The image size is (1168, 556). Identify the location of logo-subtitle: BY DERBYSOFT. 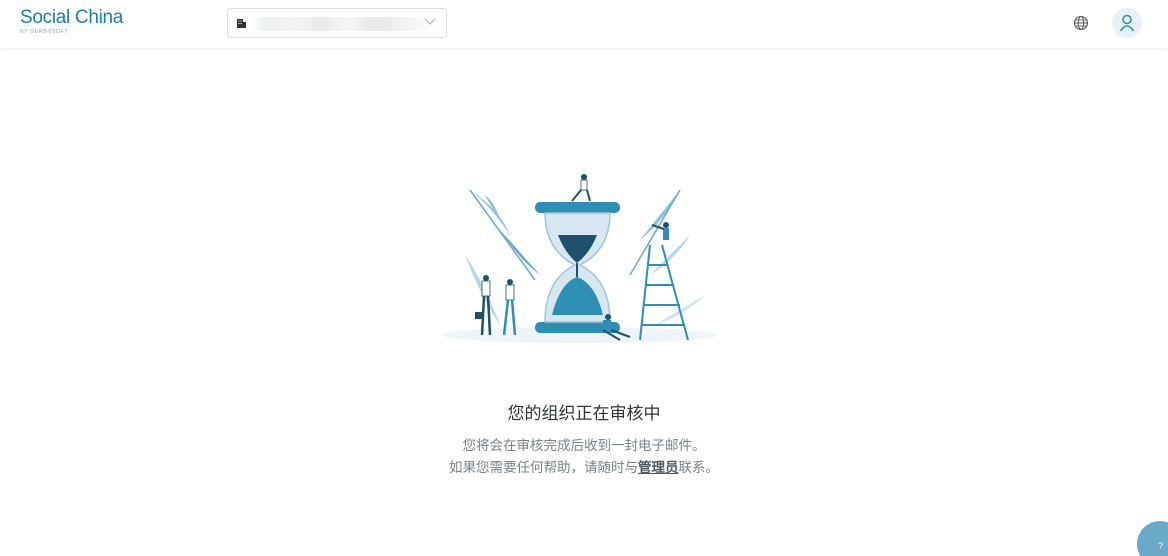
(44, 32).